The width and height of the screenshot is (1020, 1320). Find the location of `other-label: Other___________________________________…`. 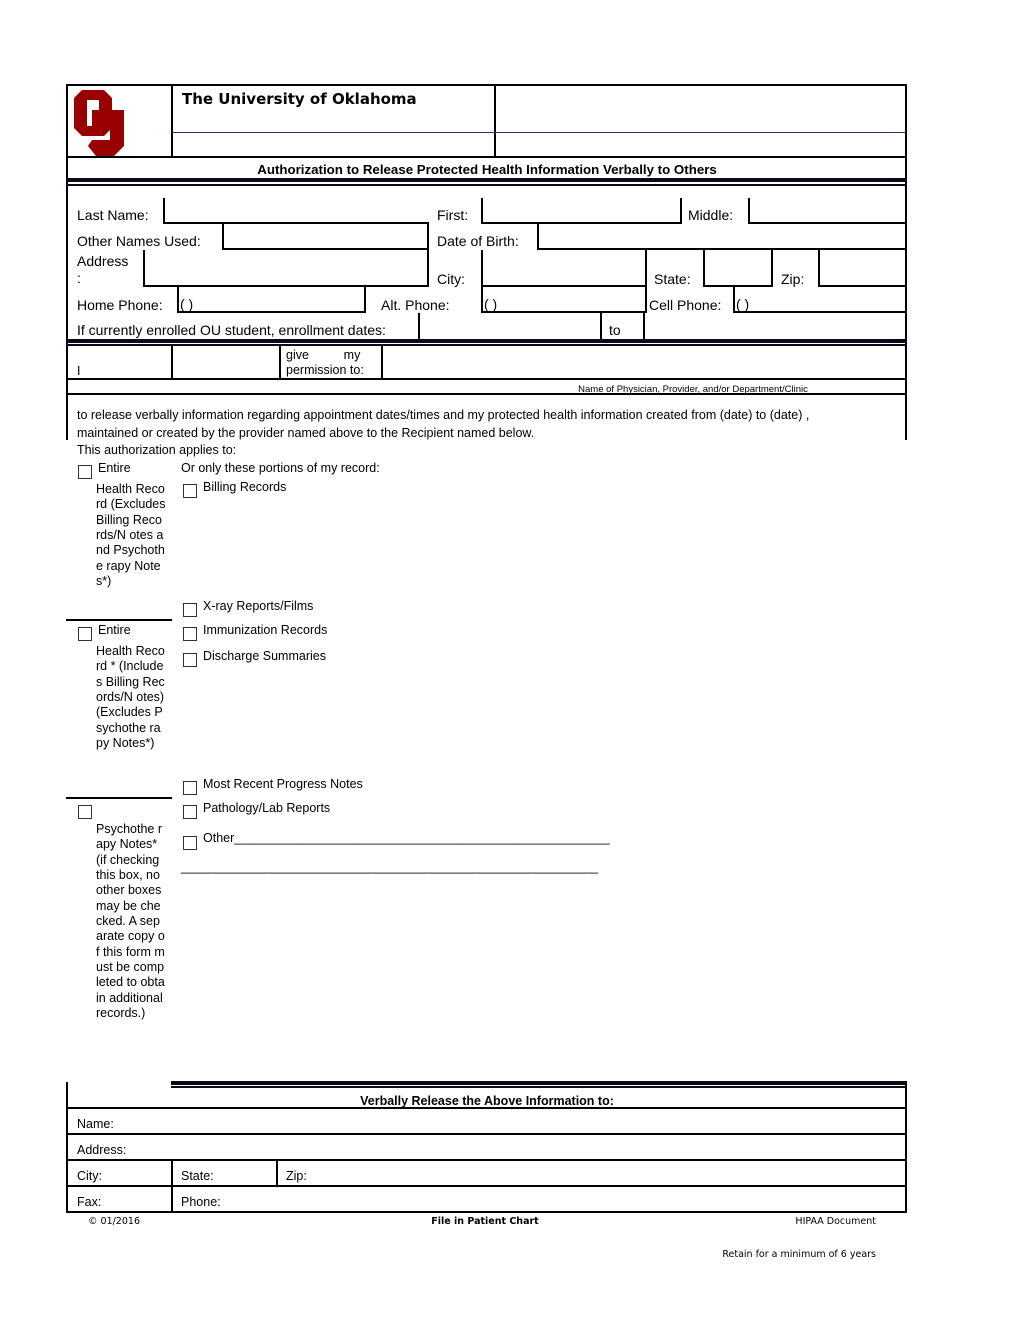

other-label: Other___________________________________… is located at coordinates (406, 838).